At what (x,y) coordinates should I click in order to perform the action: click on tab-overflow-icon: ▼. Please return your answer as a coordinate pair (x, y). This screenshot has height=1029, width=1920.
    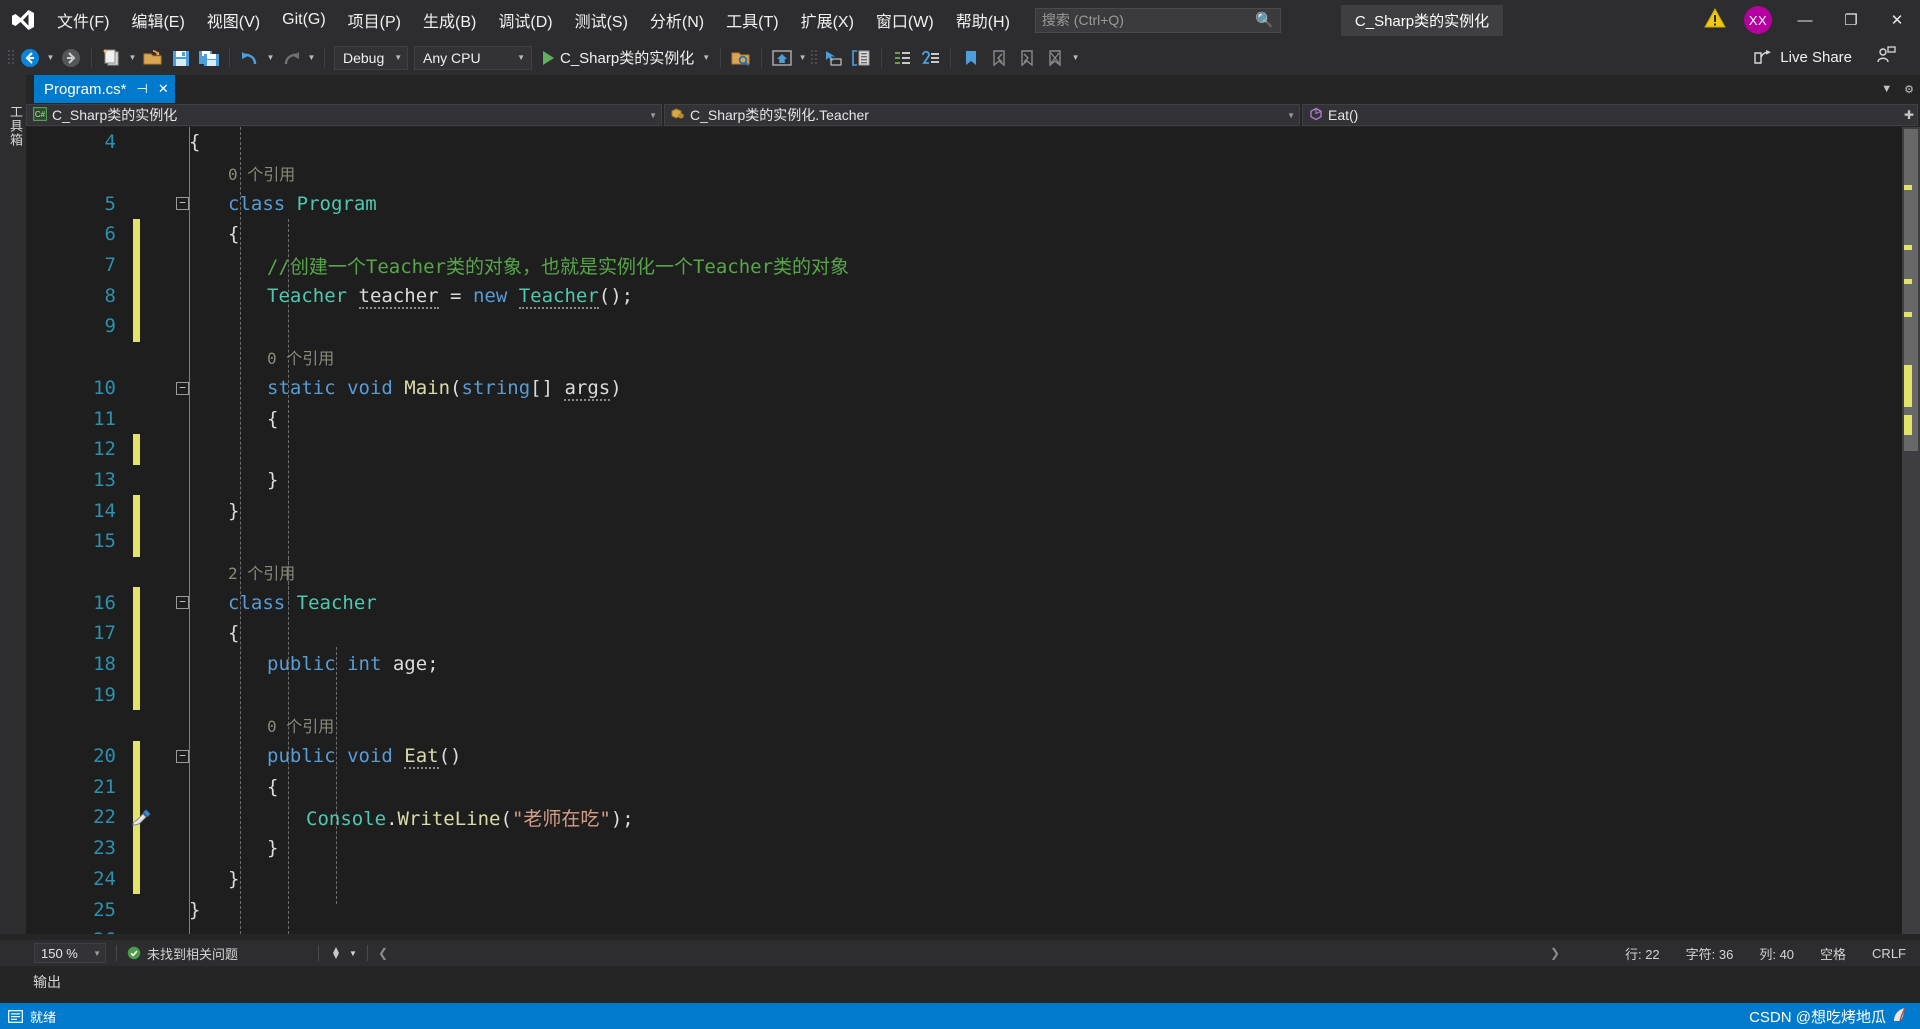
    Looking at the image, I should click on (1886, 89).